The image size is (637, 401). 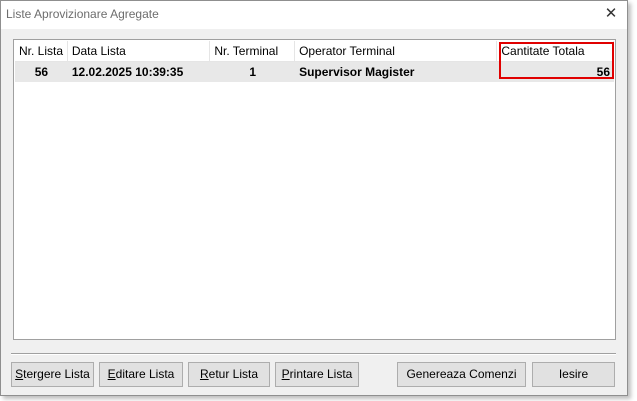 I want to click on window-title: Liste Aprovizionare Agregate, so click(x=82, y=14).